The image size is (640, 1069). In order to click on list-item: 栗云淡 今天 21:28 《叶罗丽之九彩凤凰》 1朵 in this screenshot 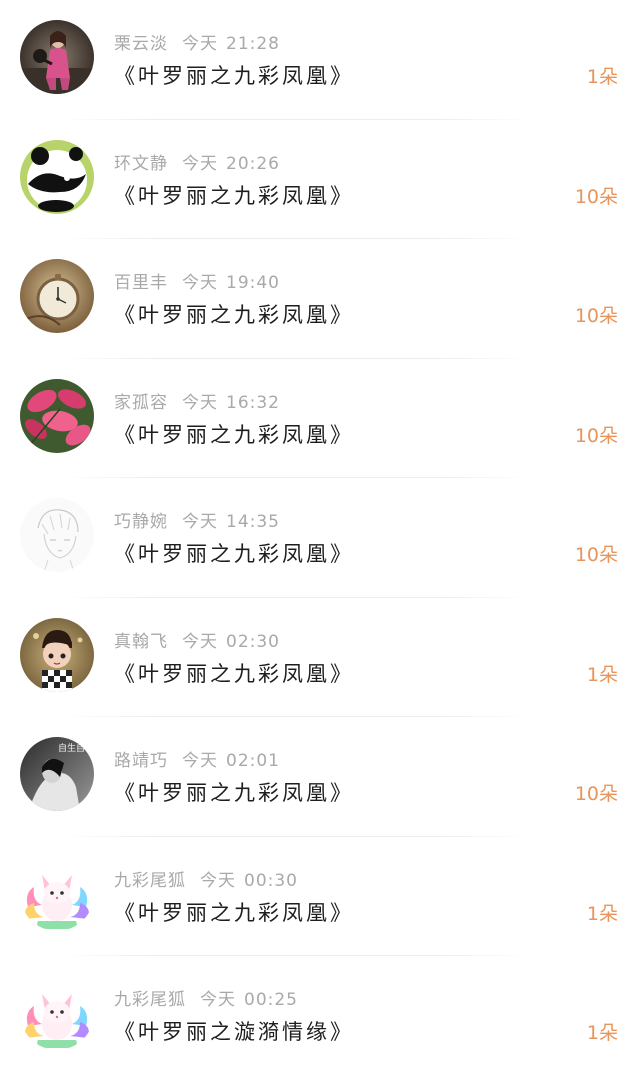, I will do `click(320, 60)`.